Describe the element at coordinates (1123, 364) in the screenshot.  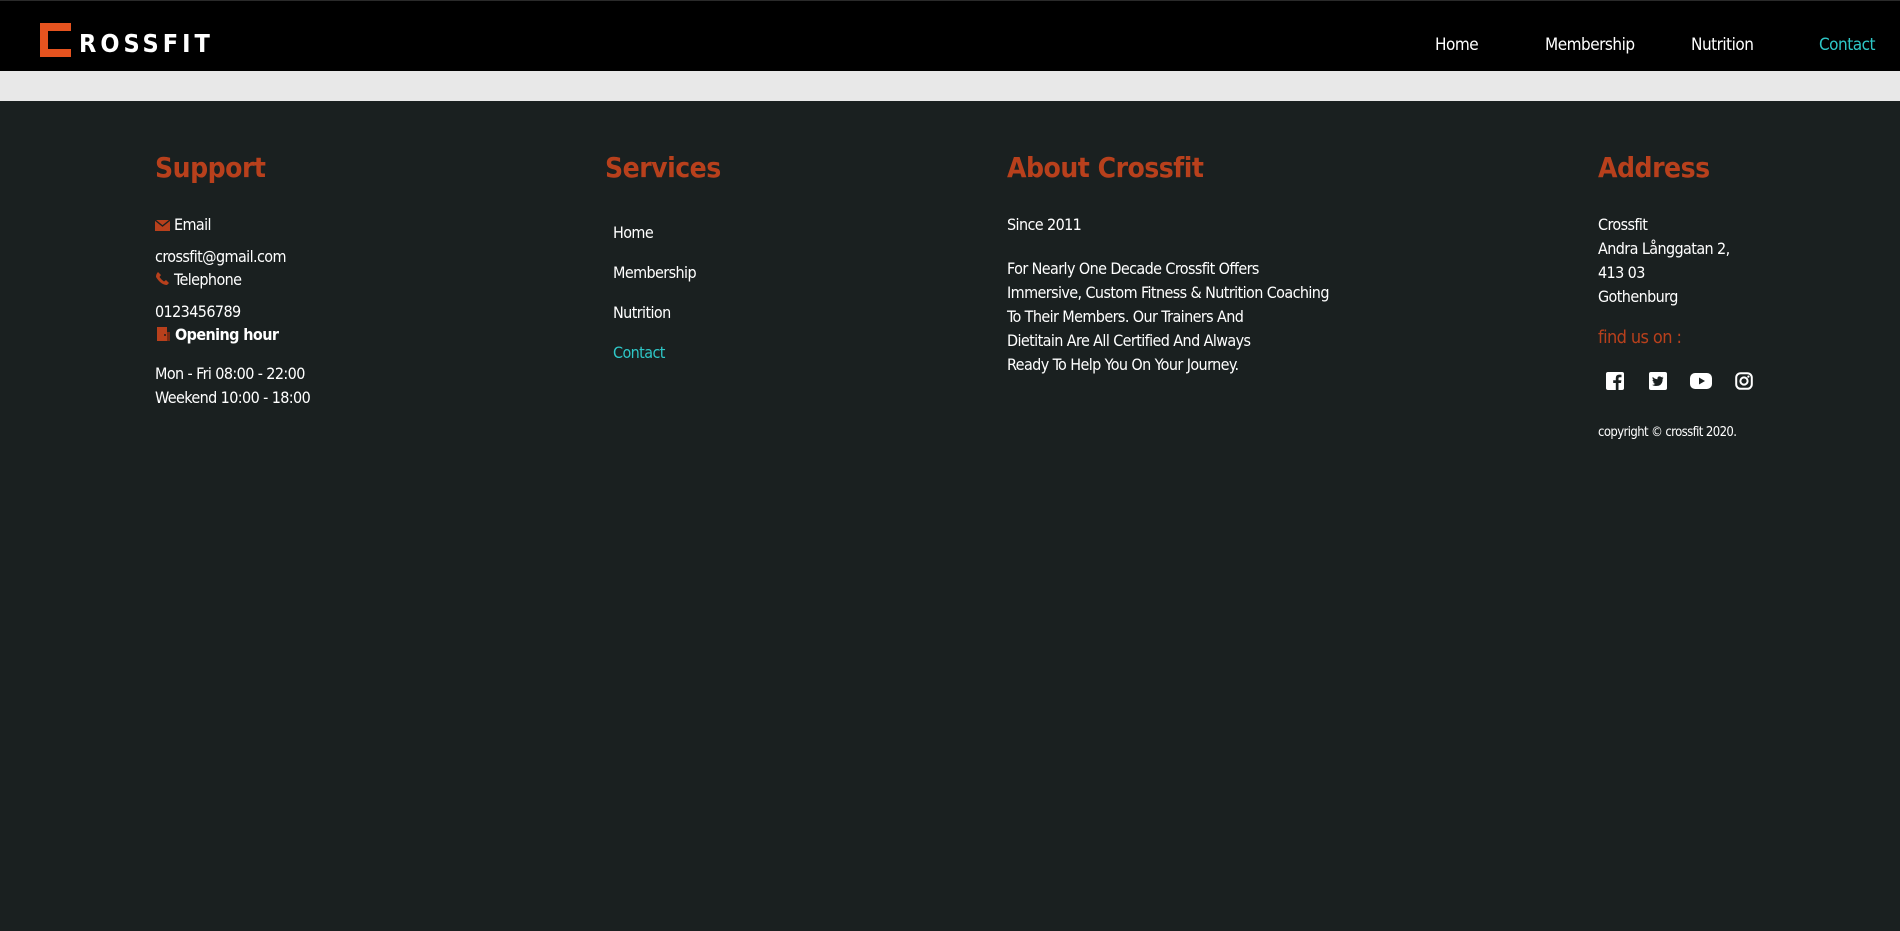
I see `about-line: Ready To Help You On Your Journey.` at that location.